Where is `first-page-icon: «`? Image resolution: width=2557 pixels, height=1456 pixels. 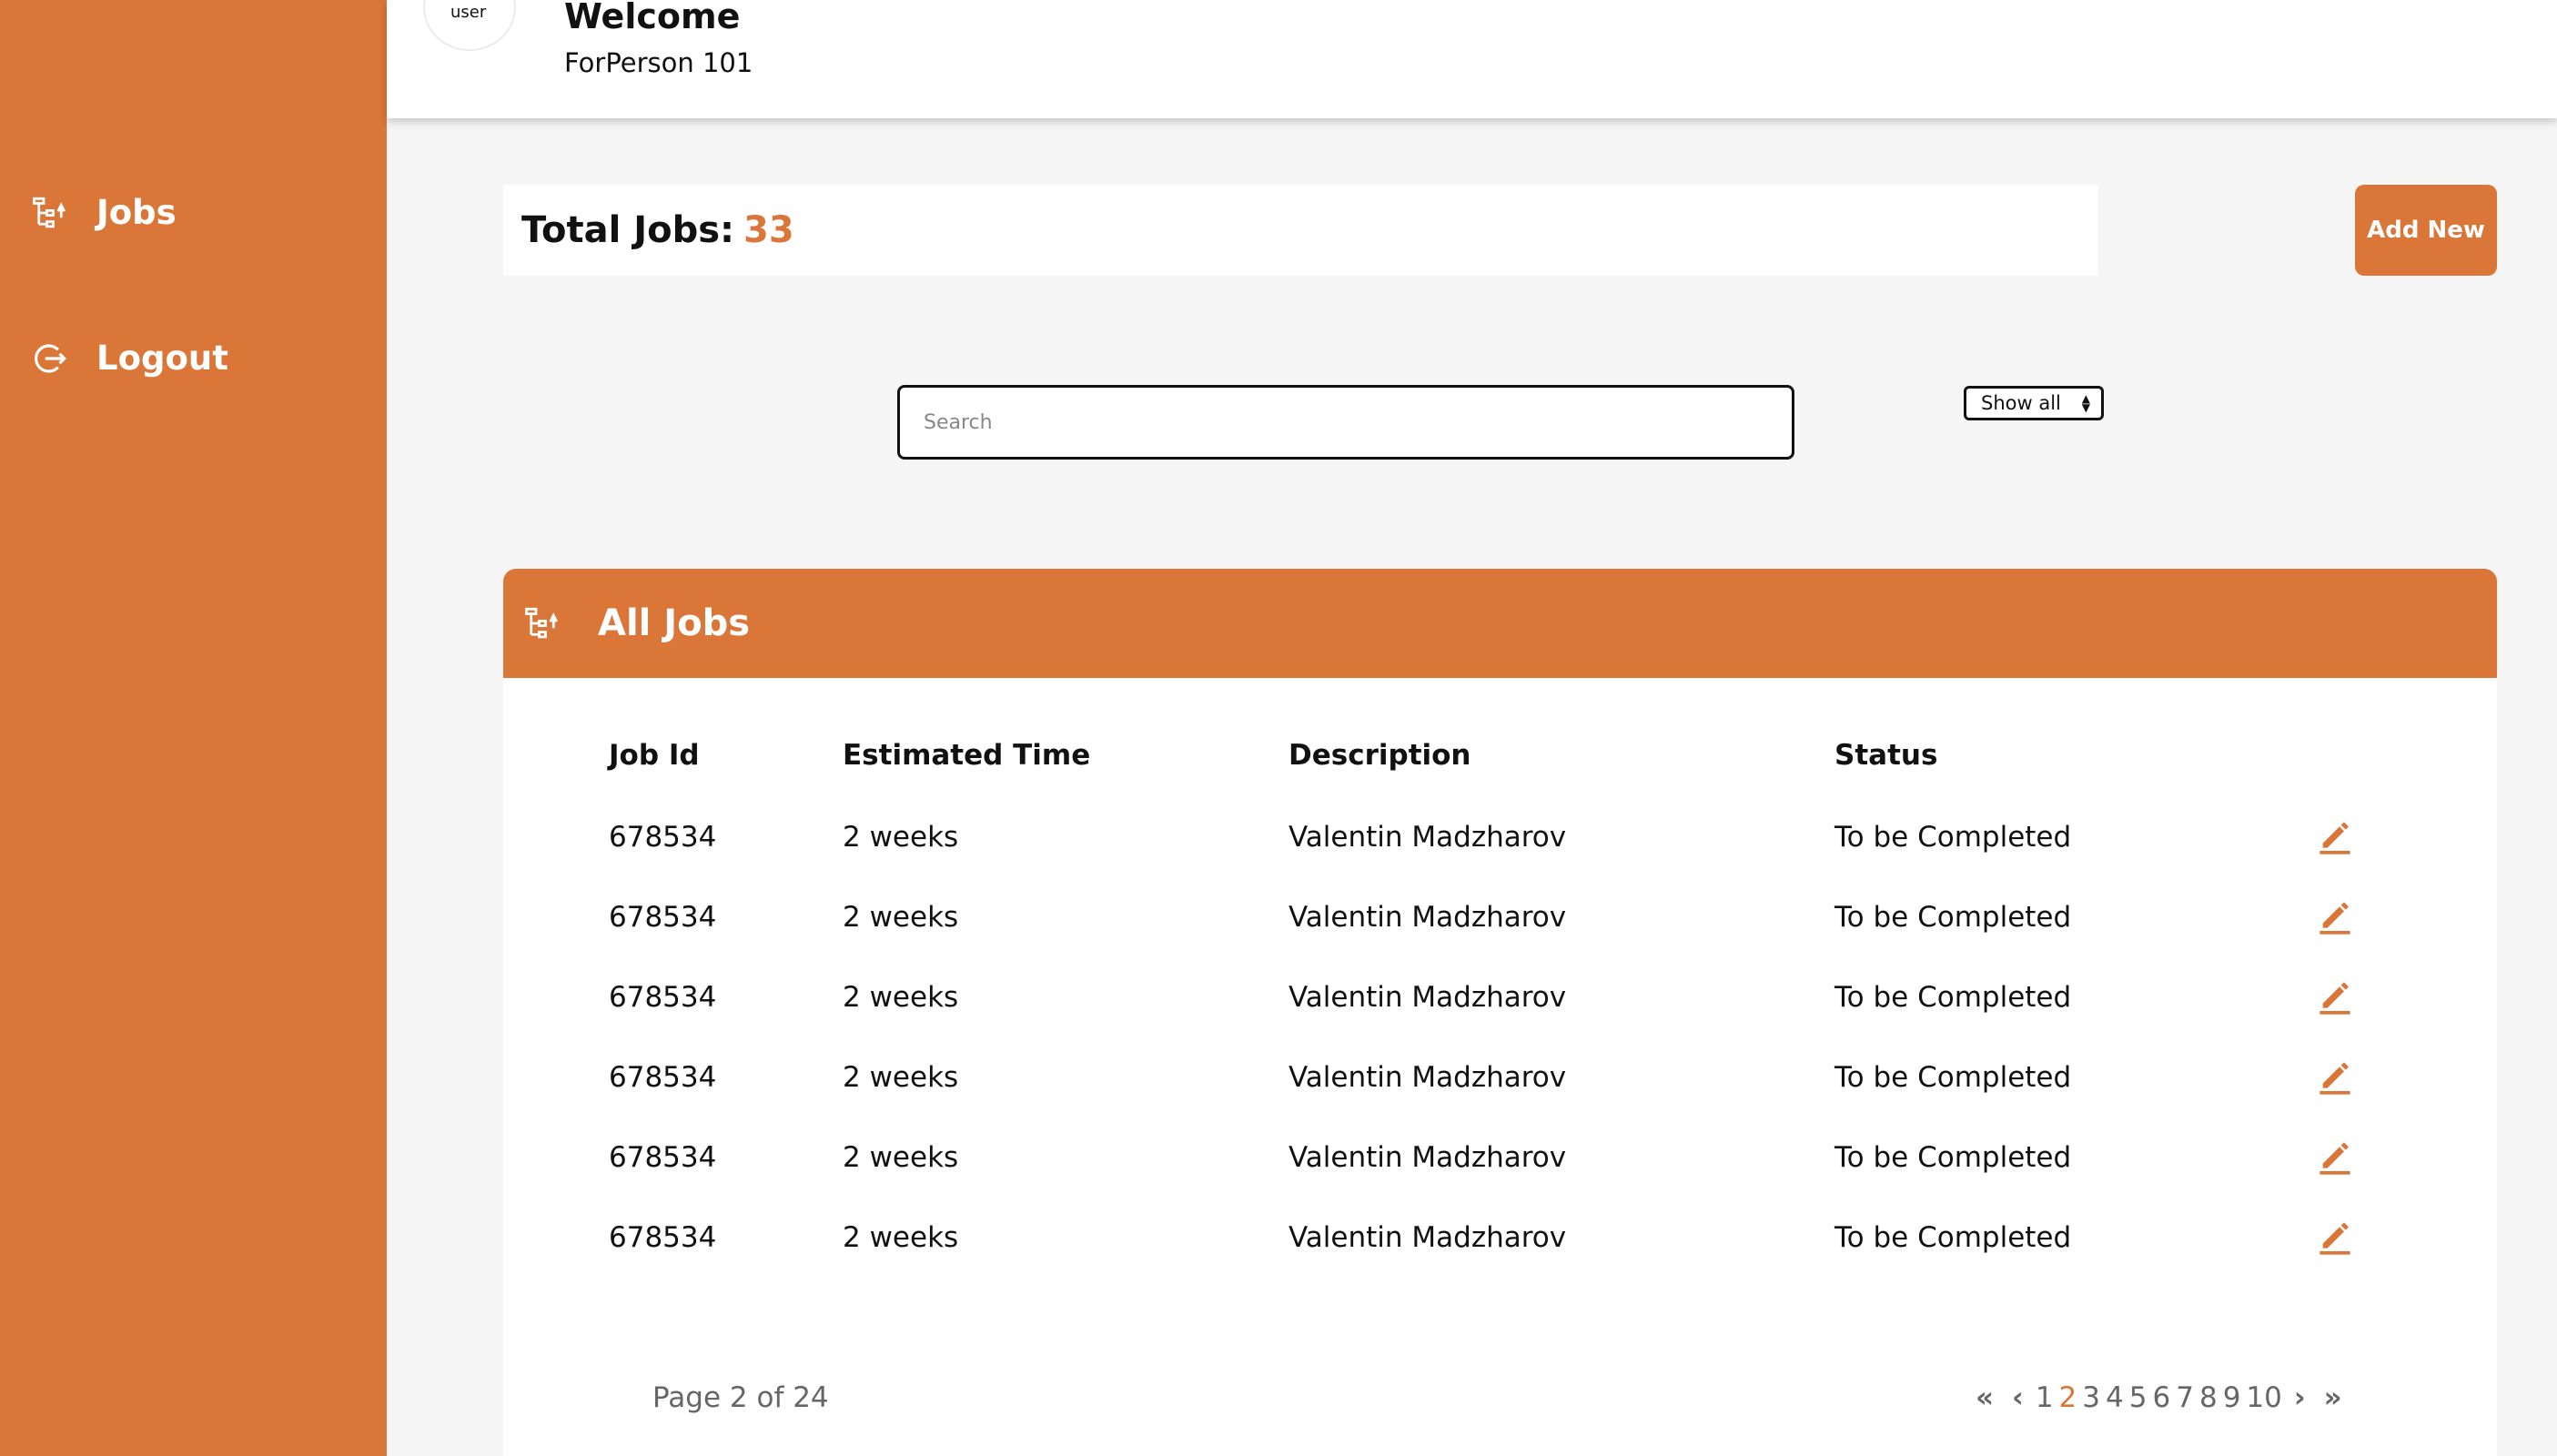
first-page-icon: « is located at coordinates (1985, 1397).